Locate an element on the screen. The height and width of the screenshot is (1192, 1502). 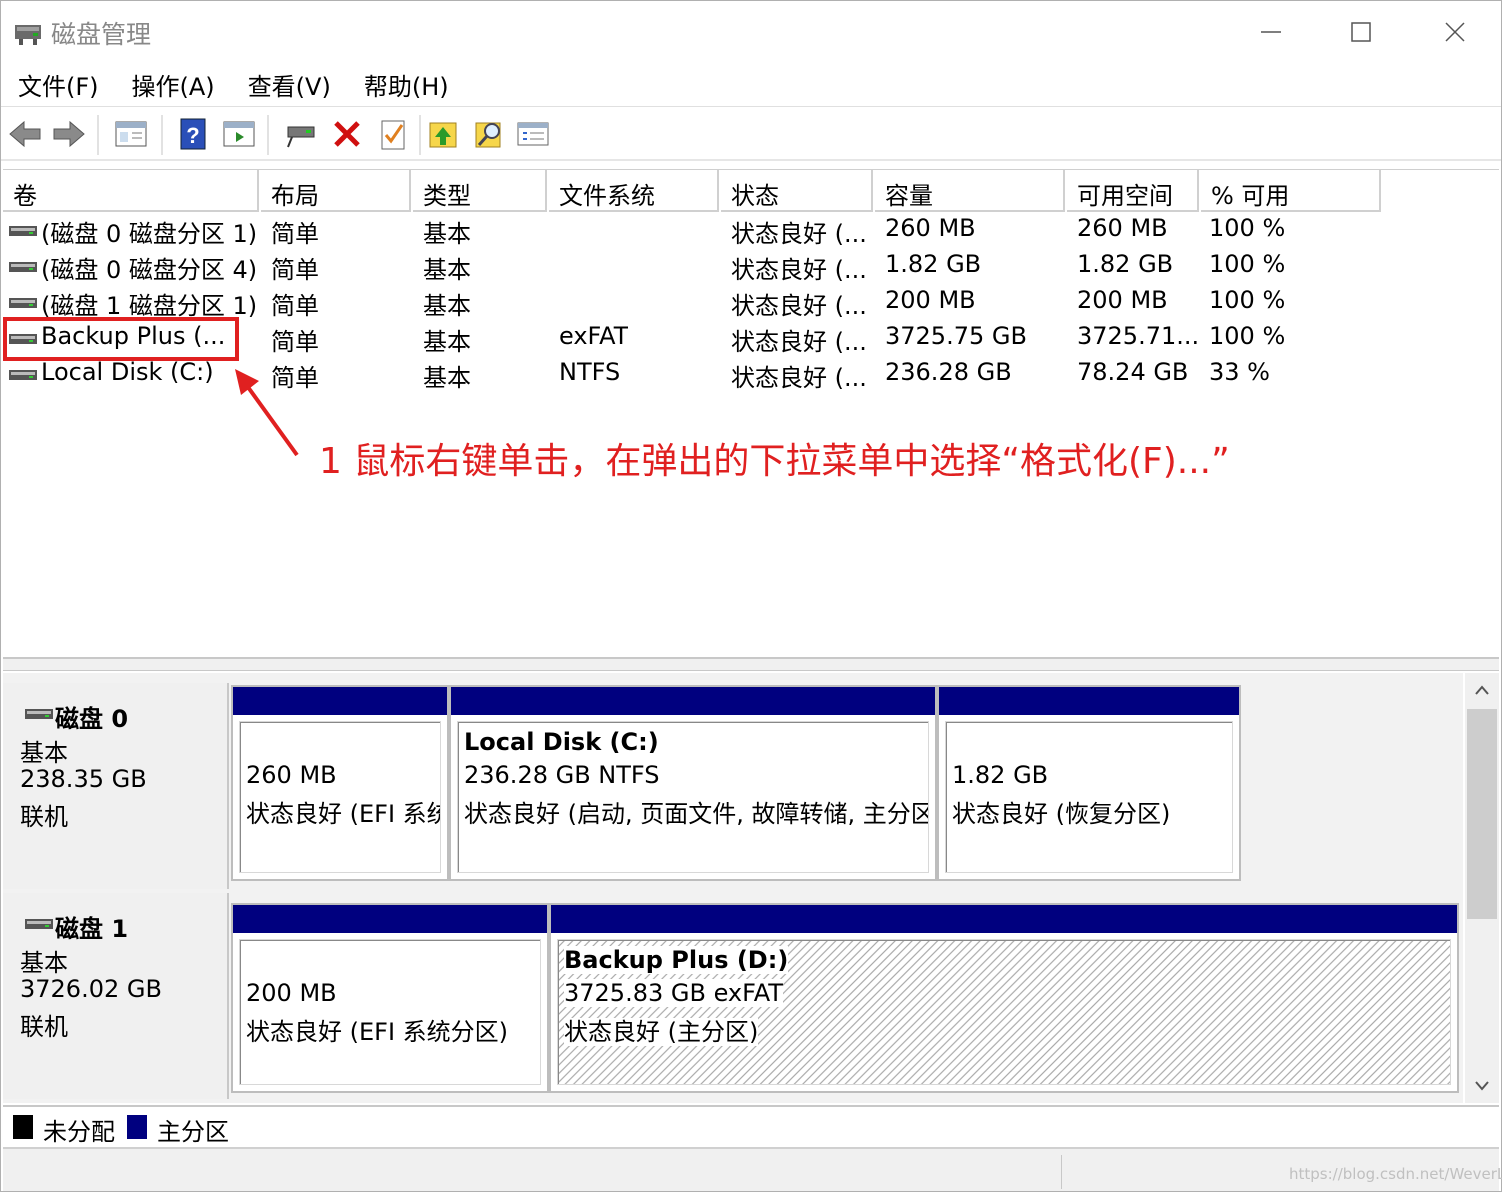
properties-icon is located at coordinates (393, 135).